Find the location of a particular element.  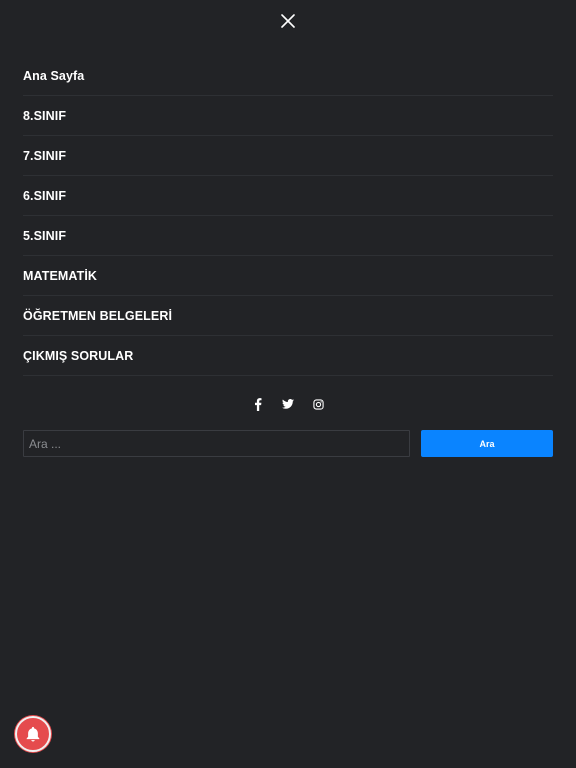

close-icon is located at coordinates (288, 21).